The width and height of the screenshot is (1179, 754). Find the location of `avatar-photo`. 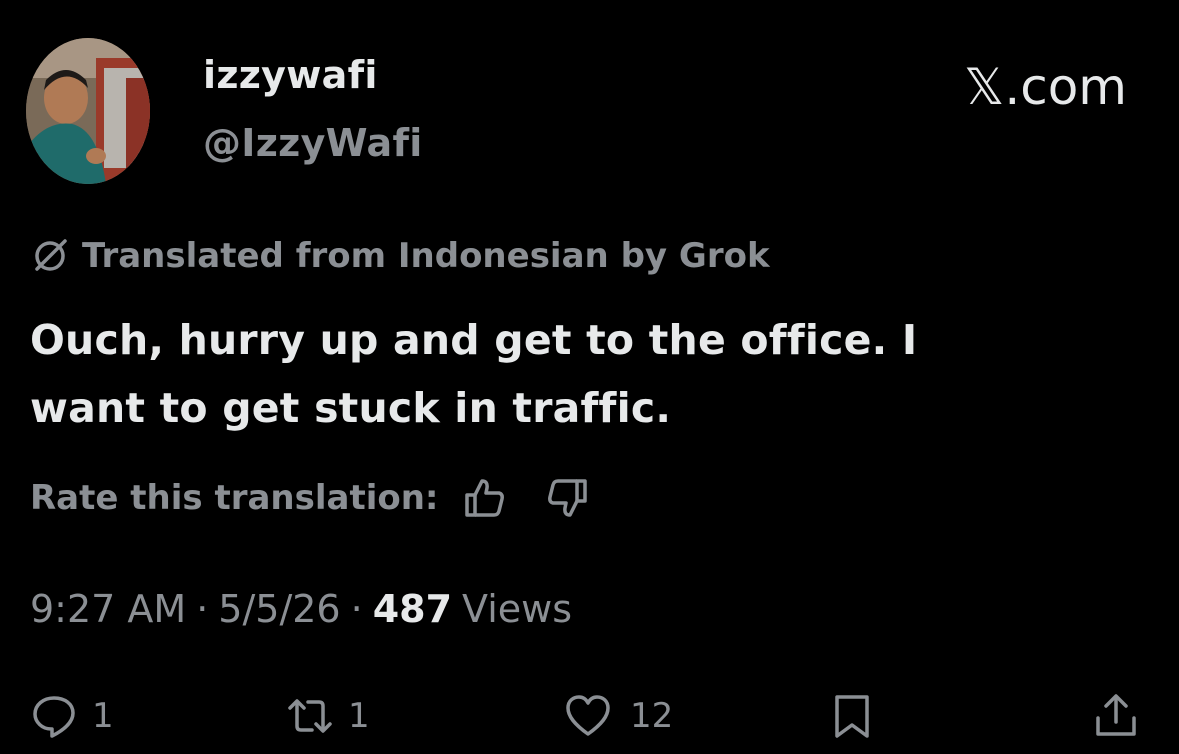

avatar-photo is located at coordinates (88, 111).